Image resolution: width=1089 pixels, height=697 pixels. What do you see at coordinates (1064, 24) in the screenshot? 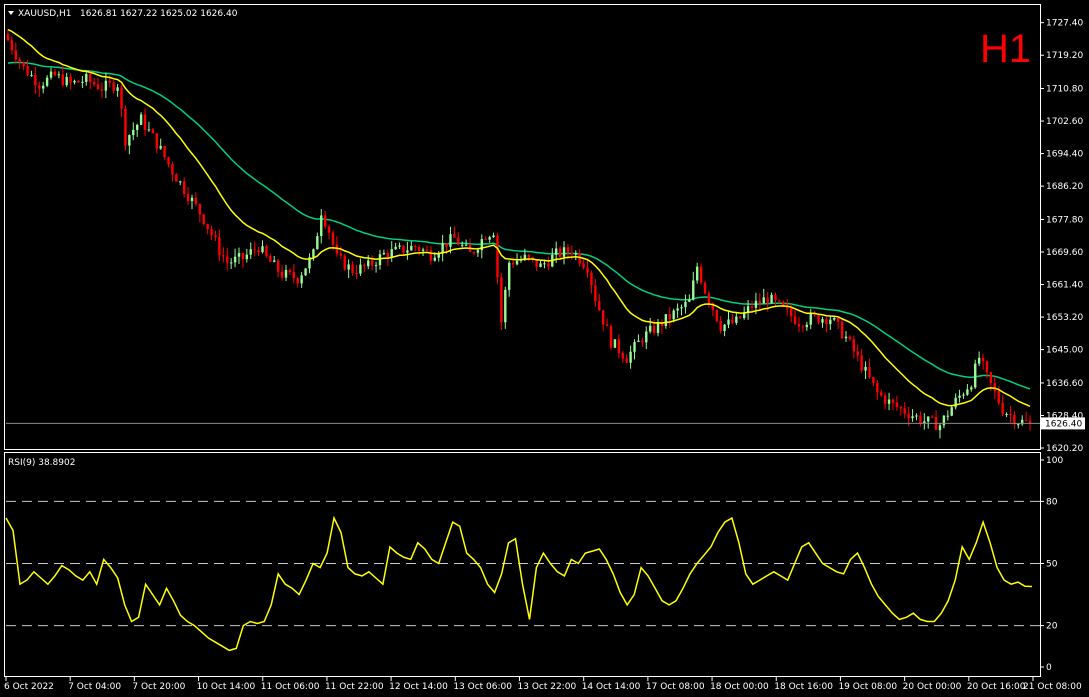
I see `price-tick-label: 1727.40` at bounding box center [1064, 24].